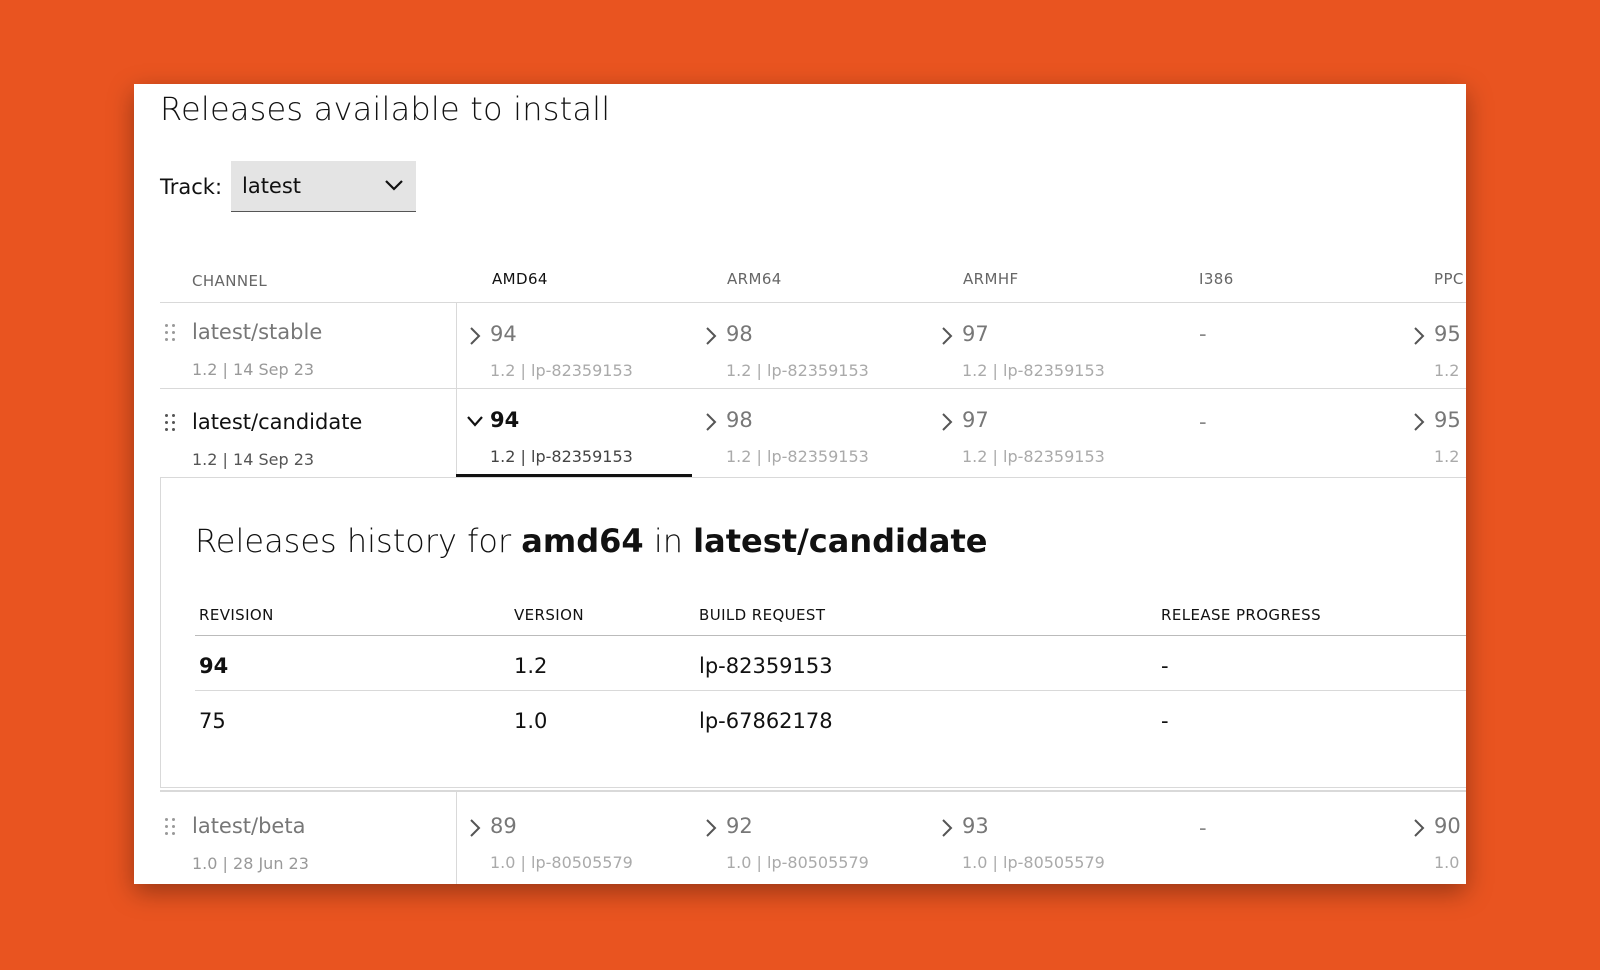 The width and height of the screenshot is (1600, 970). Describe the element at coordinates (975, 826) in the screenshot. I see `revision-number: 93` at that location.